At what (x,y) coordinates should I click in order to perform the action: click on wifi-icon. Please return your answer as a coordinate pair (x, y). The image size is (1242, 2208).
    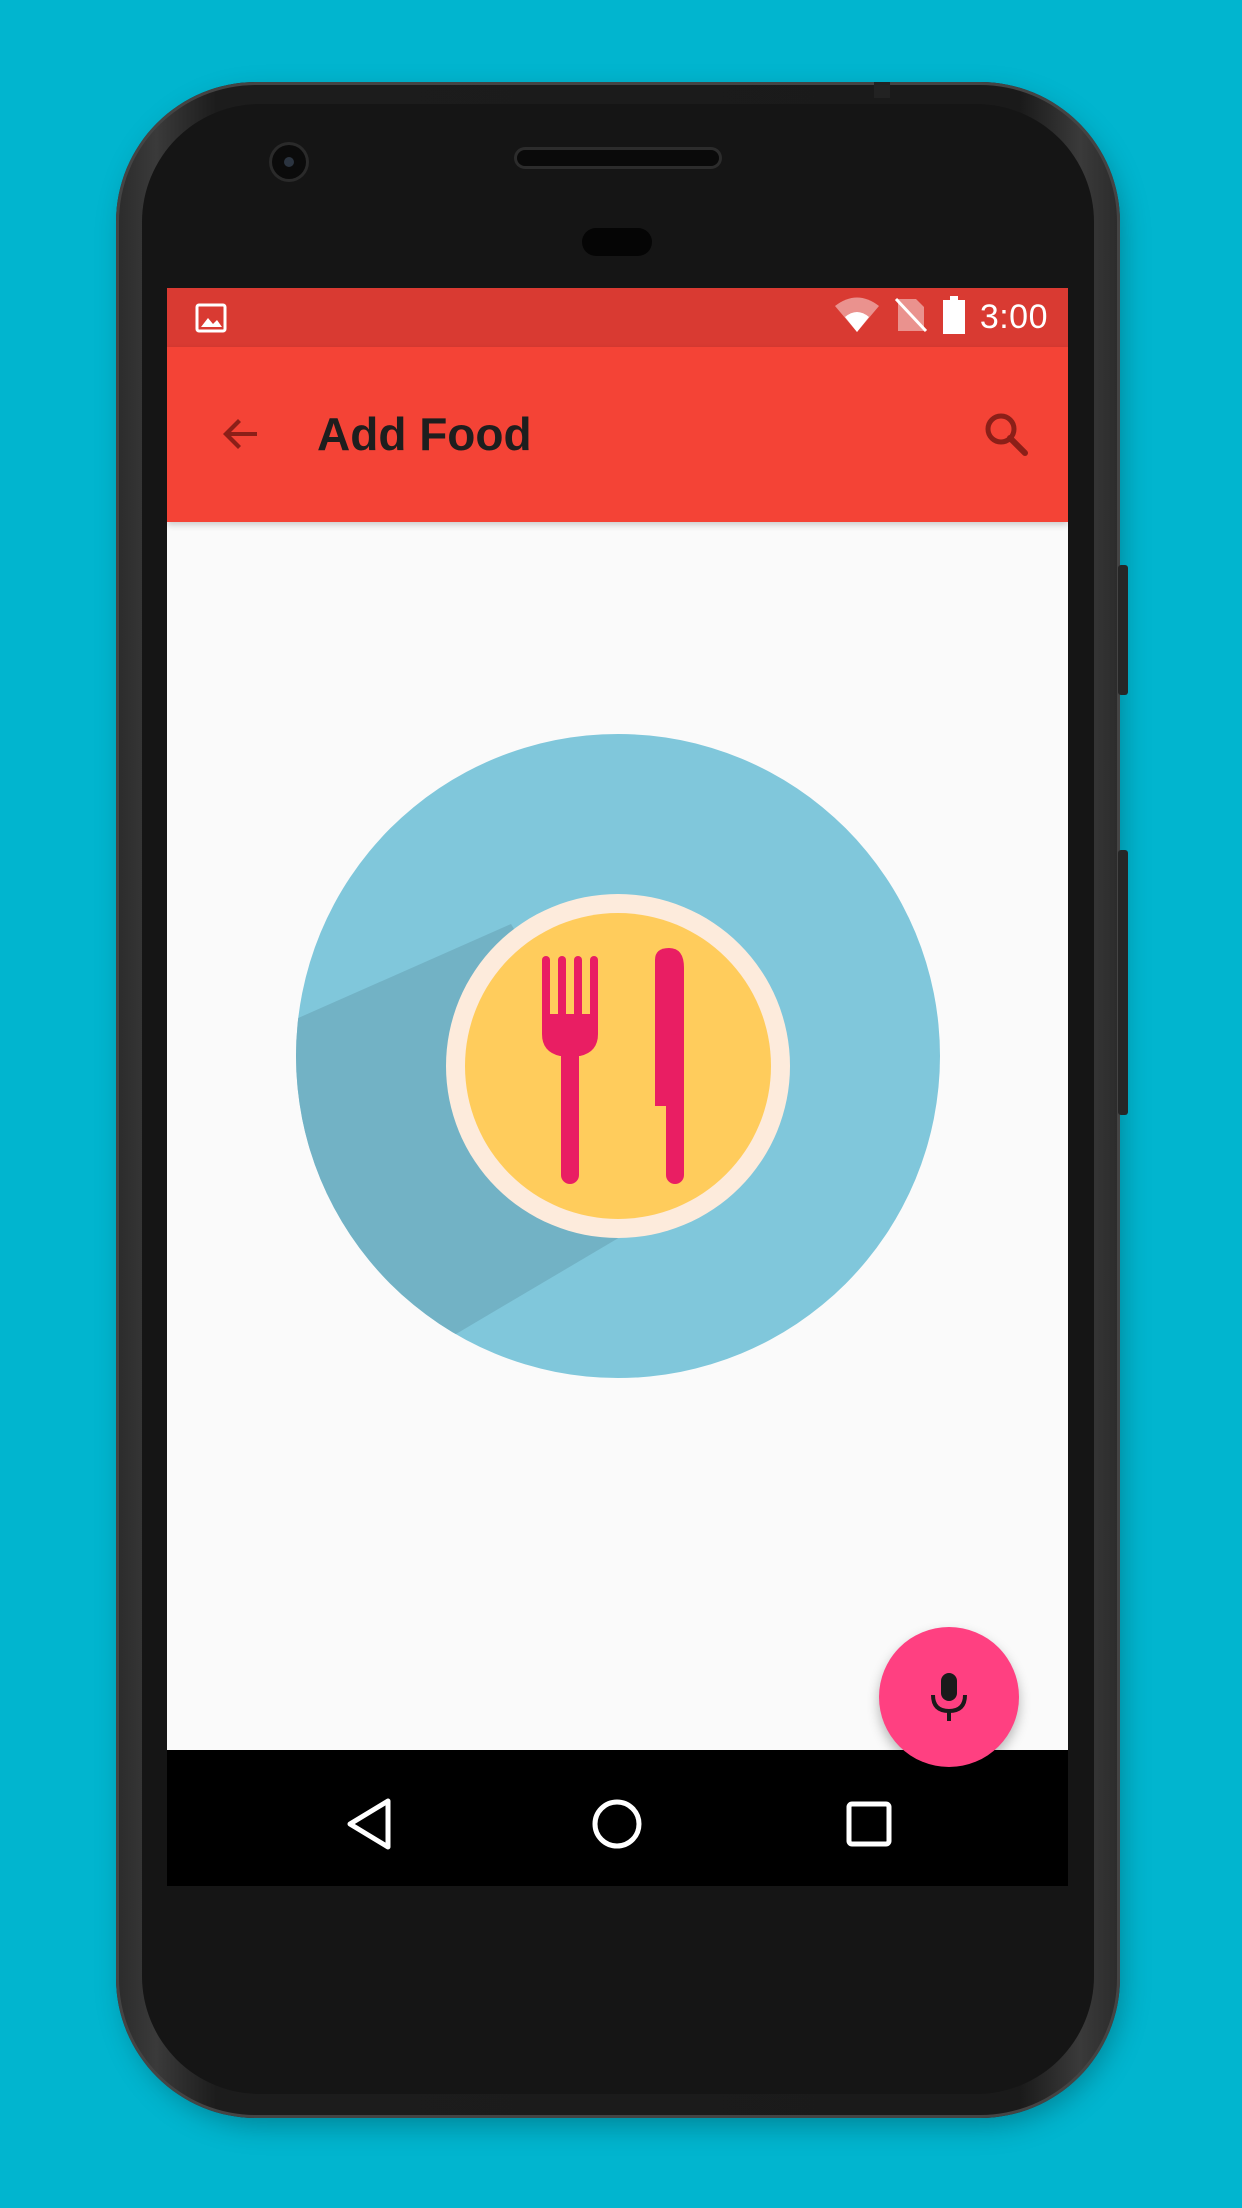
    Looking at the image, I should click on (857, 317).